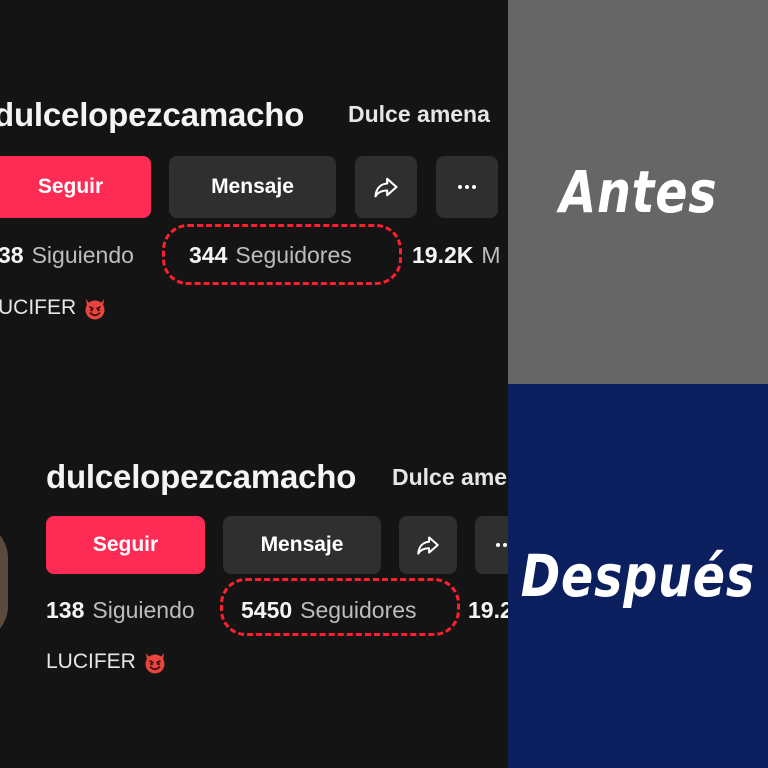 The height and width of the screenshot is (768, 768). Describe the element at coordinates (443, 255) in the screenshot. I see `likes-count: 19.2K` at that location.